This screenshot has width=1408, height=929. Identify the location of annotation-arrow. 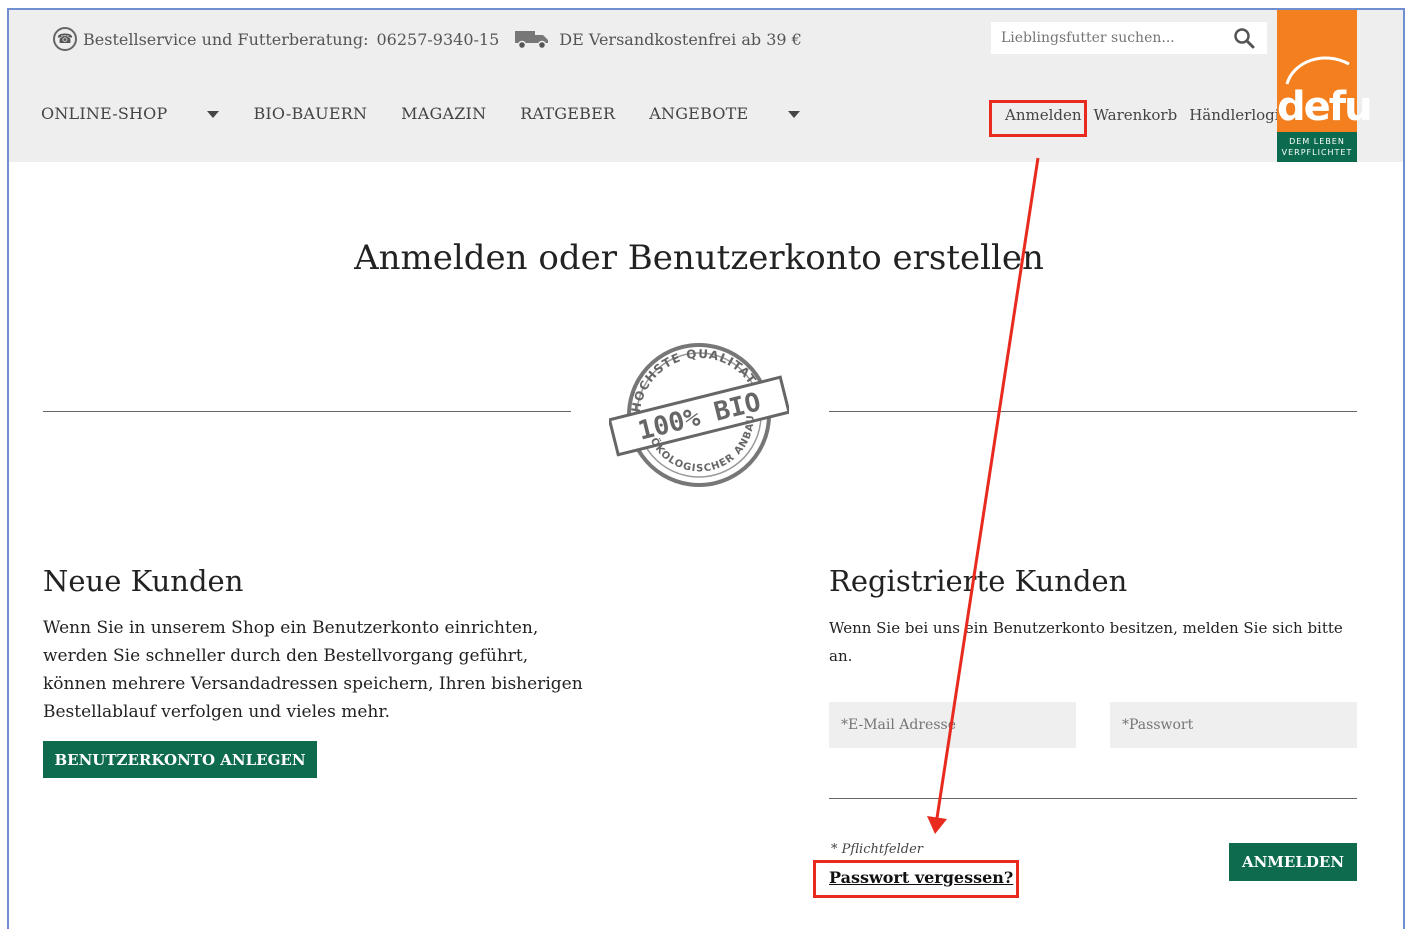
(983, 495).